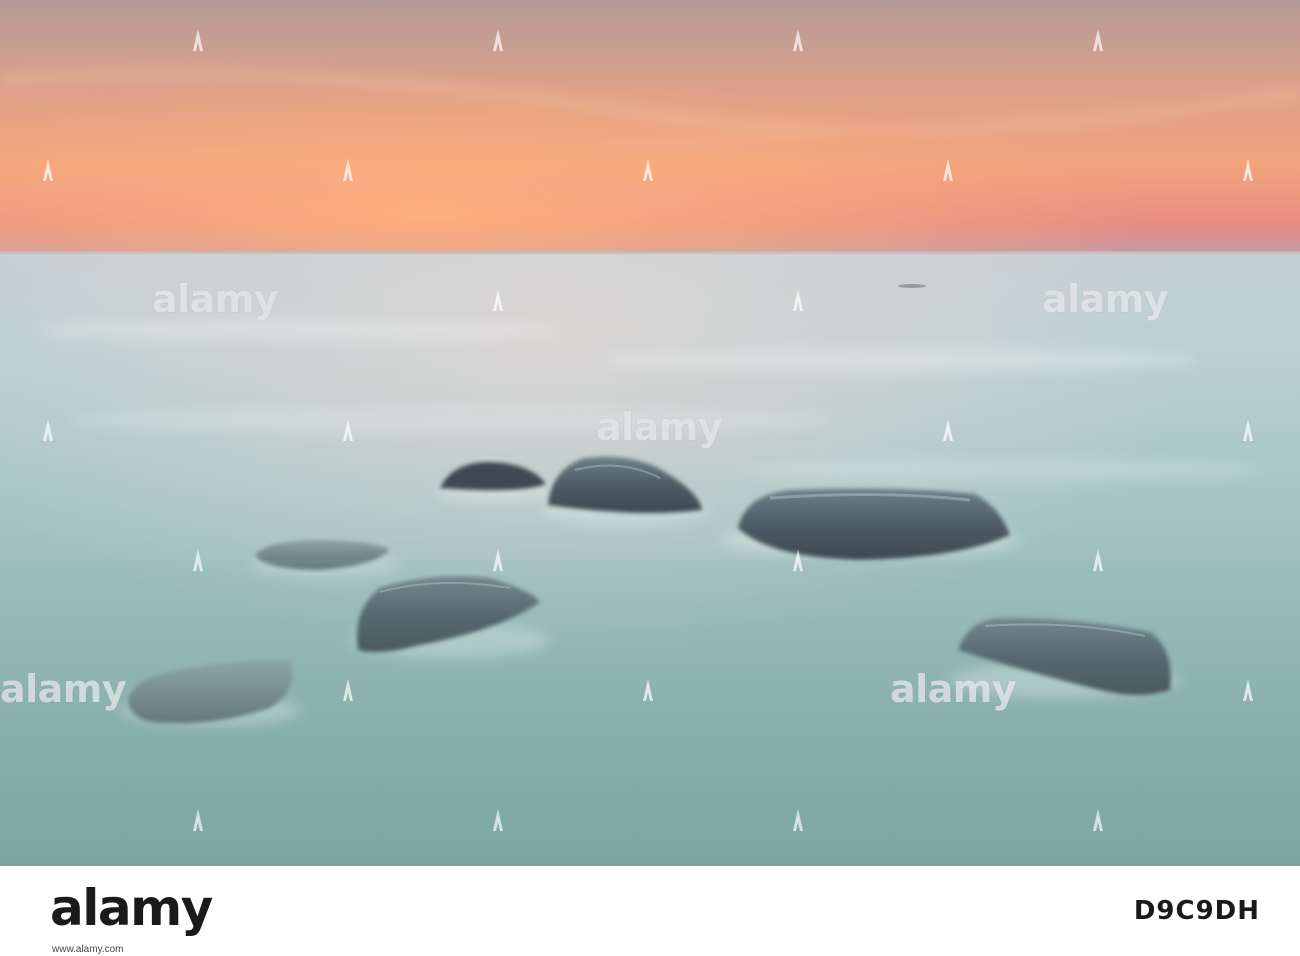 The image size is (1300, 956). Describe the element at coordinates (1196, 911) in the screenshot. I see `image-id: D9C9DH` at that location.